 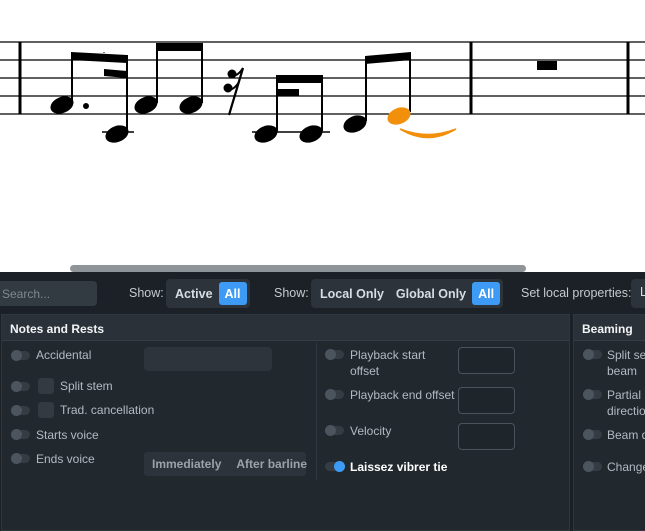 I want to click on partial-beam-direction-label-line2: directio, so click(x=626, y=411).